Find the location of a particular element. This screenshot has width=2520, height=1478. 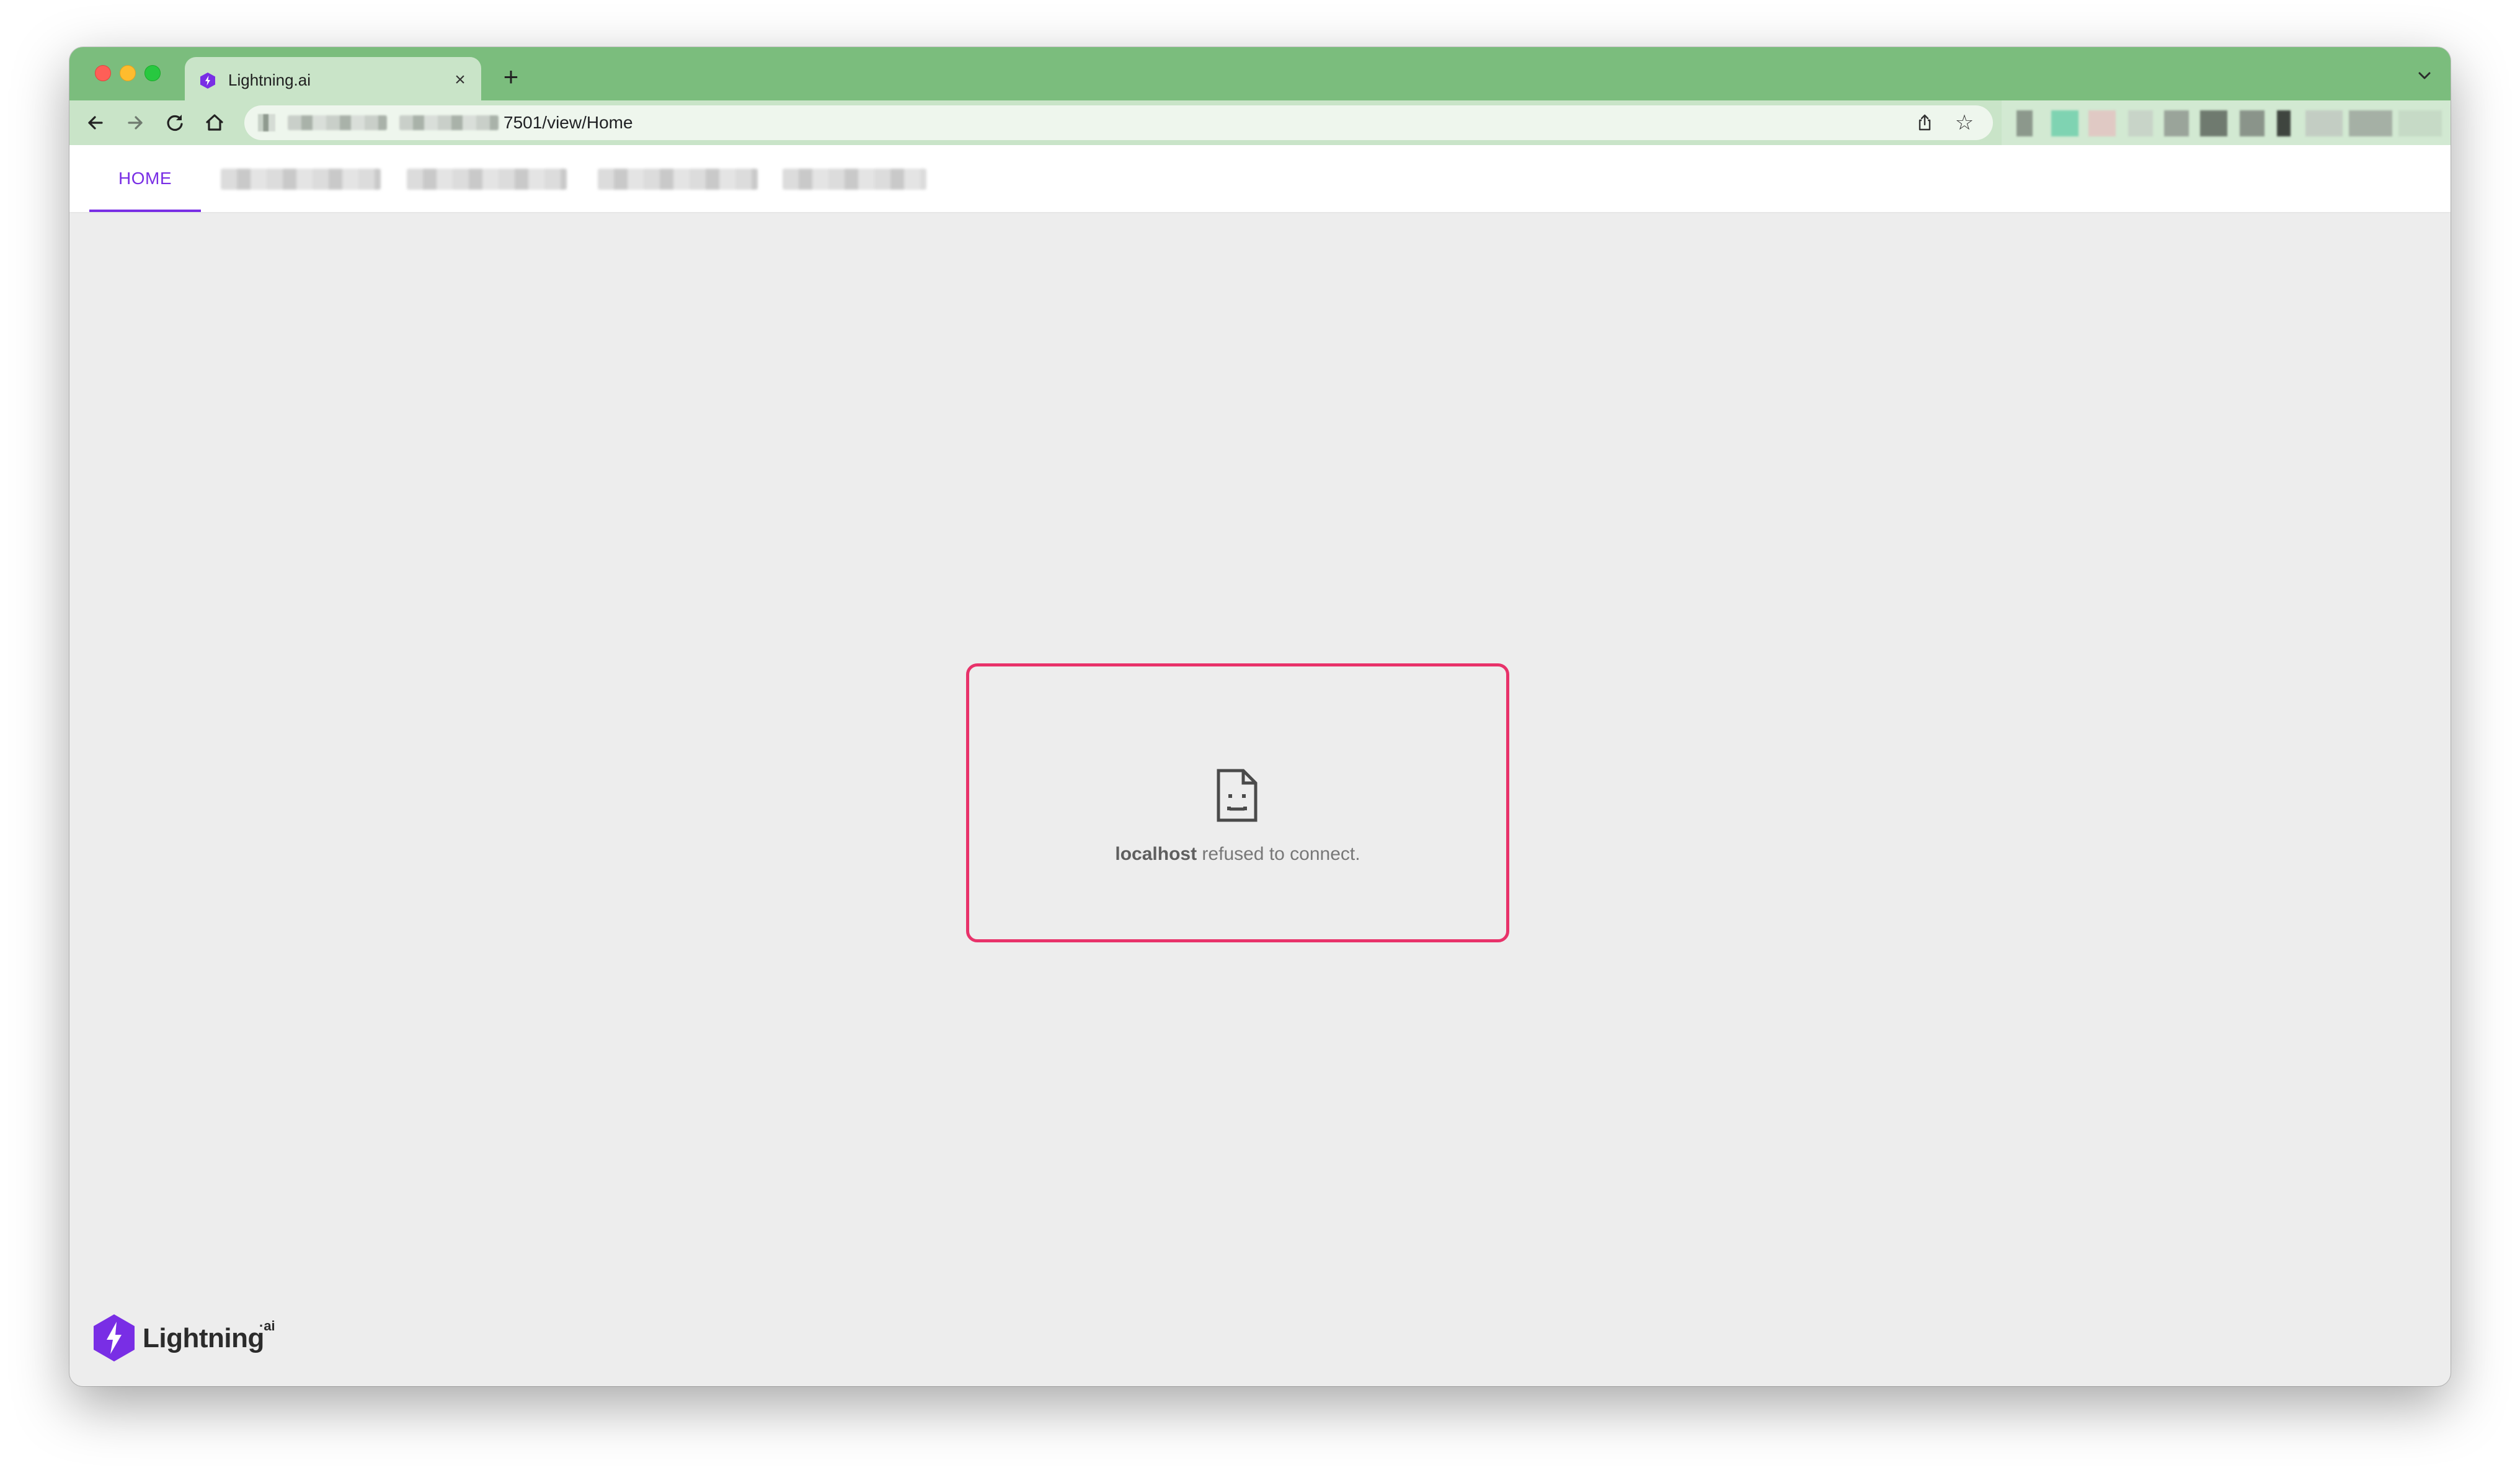

url-text: 7501/view/Home is located at coordinates (568, 122).